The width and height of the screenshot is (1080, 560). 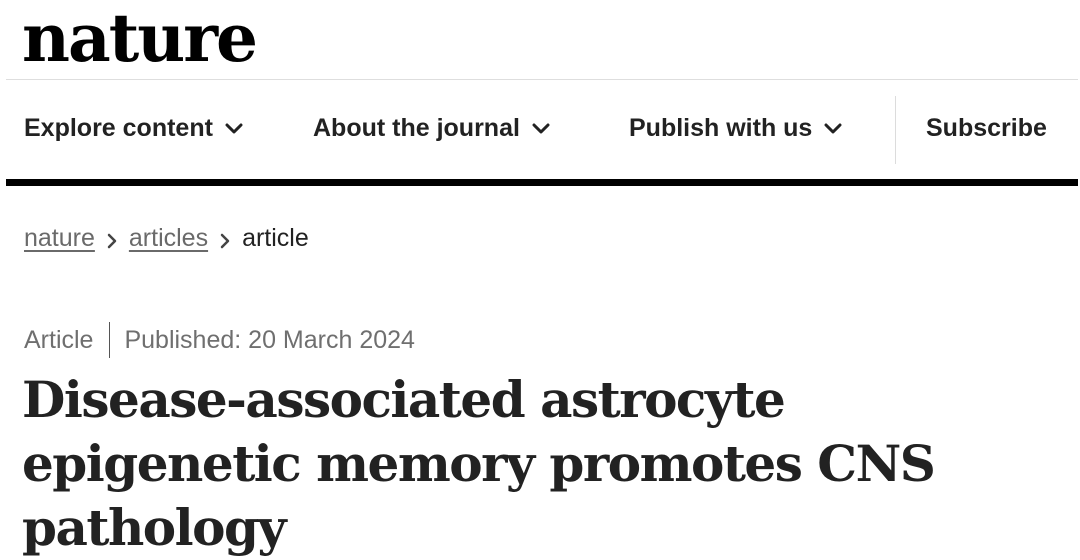 What do you see at coordinates (275, 238) in the screenshot?
I see `breadcrumb-current: article` at bounding box center [275, 238].